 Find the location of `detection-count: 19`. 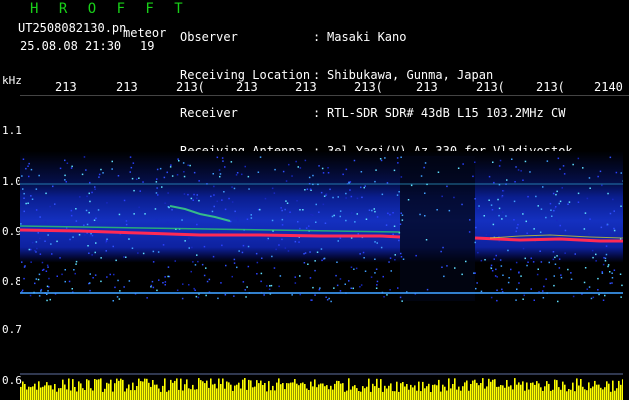

detection-count: 19 is located at coordinates (147, 46).